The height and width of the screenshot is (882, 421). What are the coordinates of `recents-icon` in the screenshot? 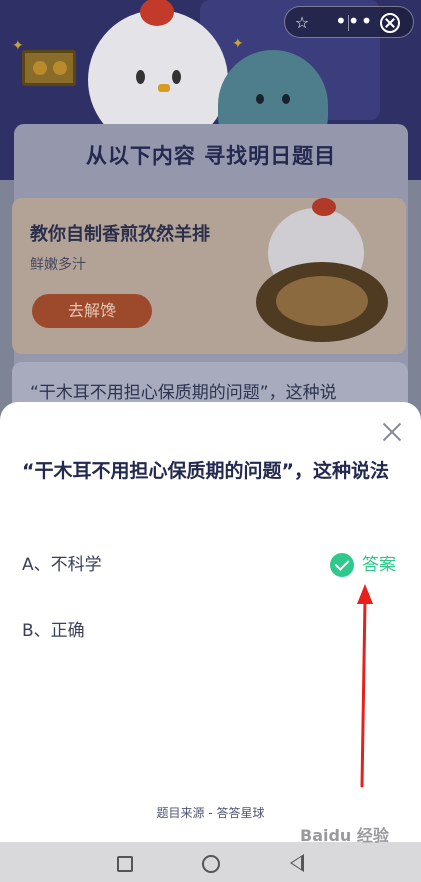 It's located at (125, 864).